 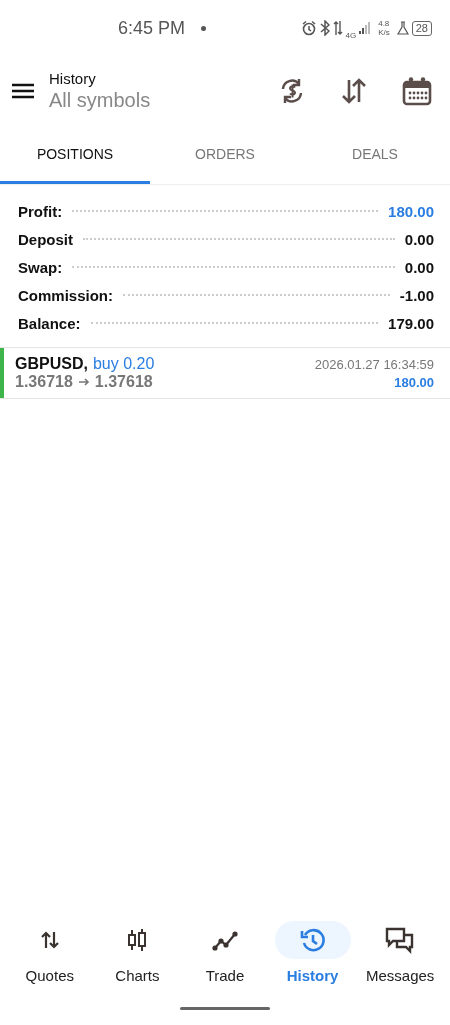 I want to click on flask-icon, so click(x=402, y=28).